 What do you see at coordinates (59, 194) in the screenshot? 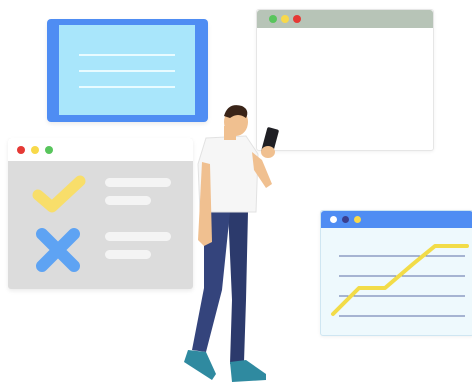
I see `check-icon` at bounding box center [59, 194].